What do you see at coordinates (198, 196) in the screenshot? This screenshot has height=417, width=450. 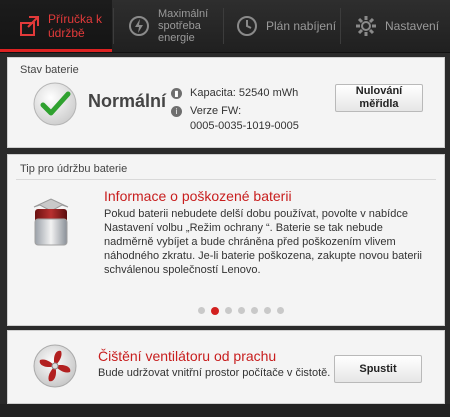 I see `tip-heading: Informace o poškozené baterii` at bounding box center [198, 196].